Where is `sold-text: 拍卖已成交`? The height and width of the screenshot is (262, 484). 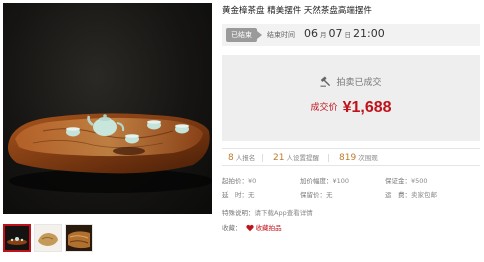
sold-text: 拍卖已成交 is located at coordinates (359, 83).